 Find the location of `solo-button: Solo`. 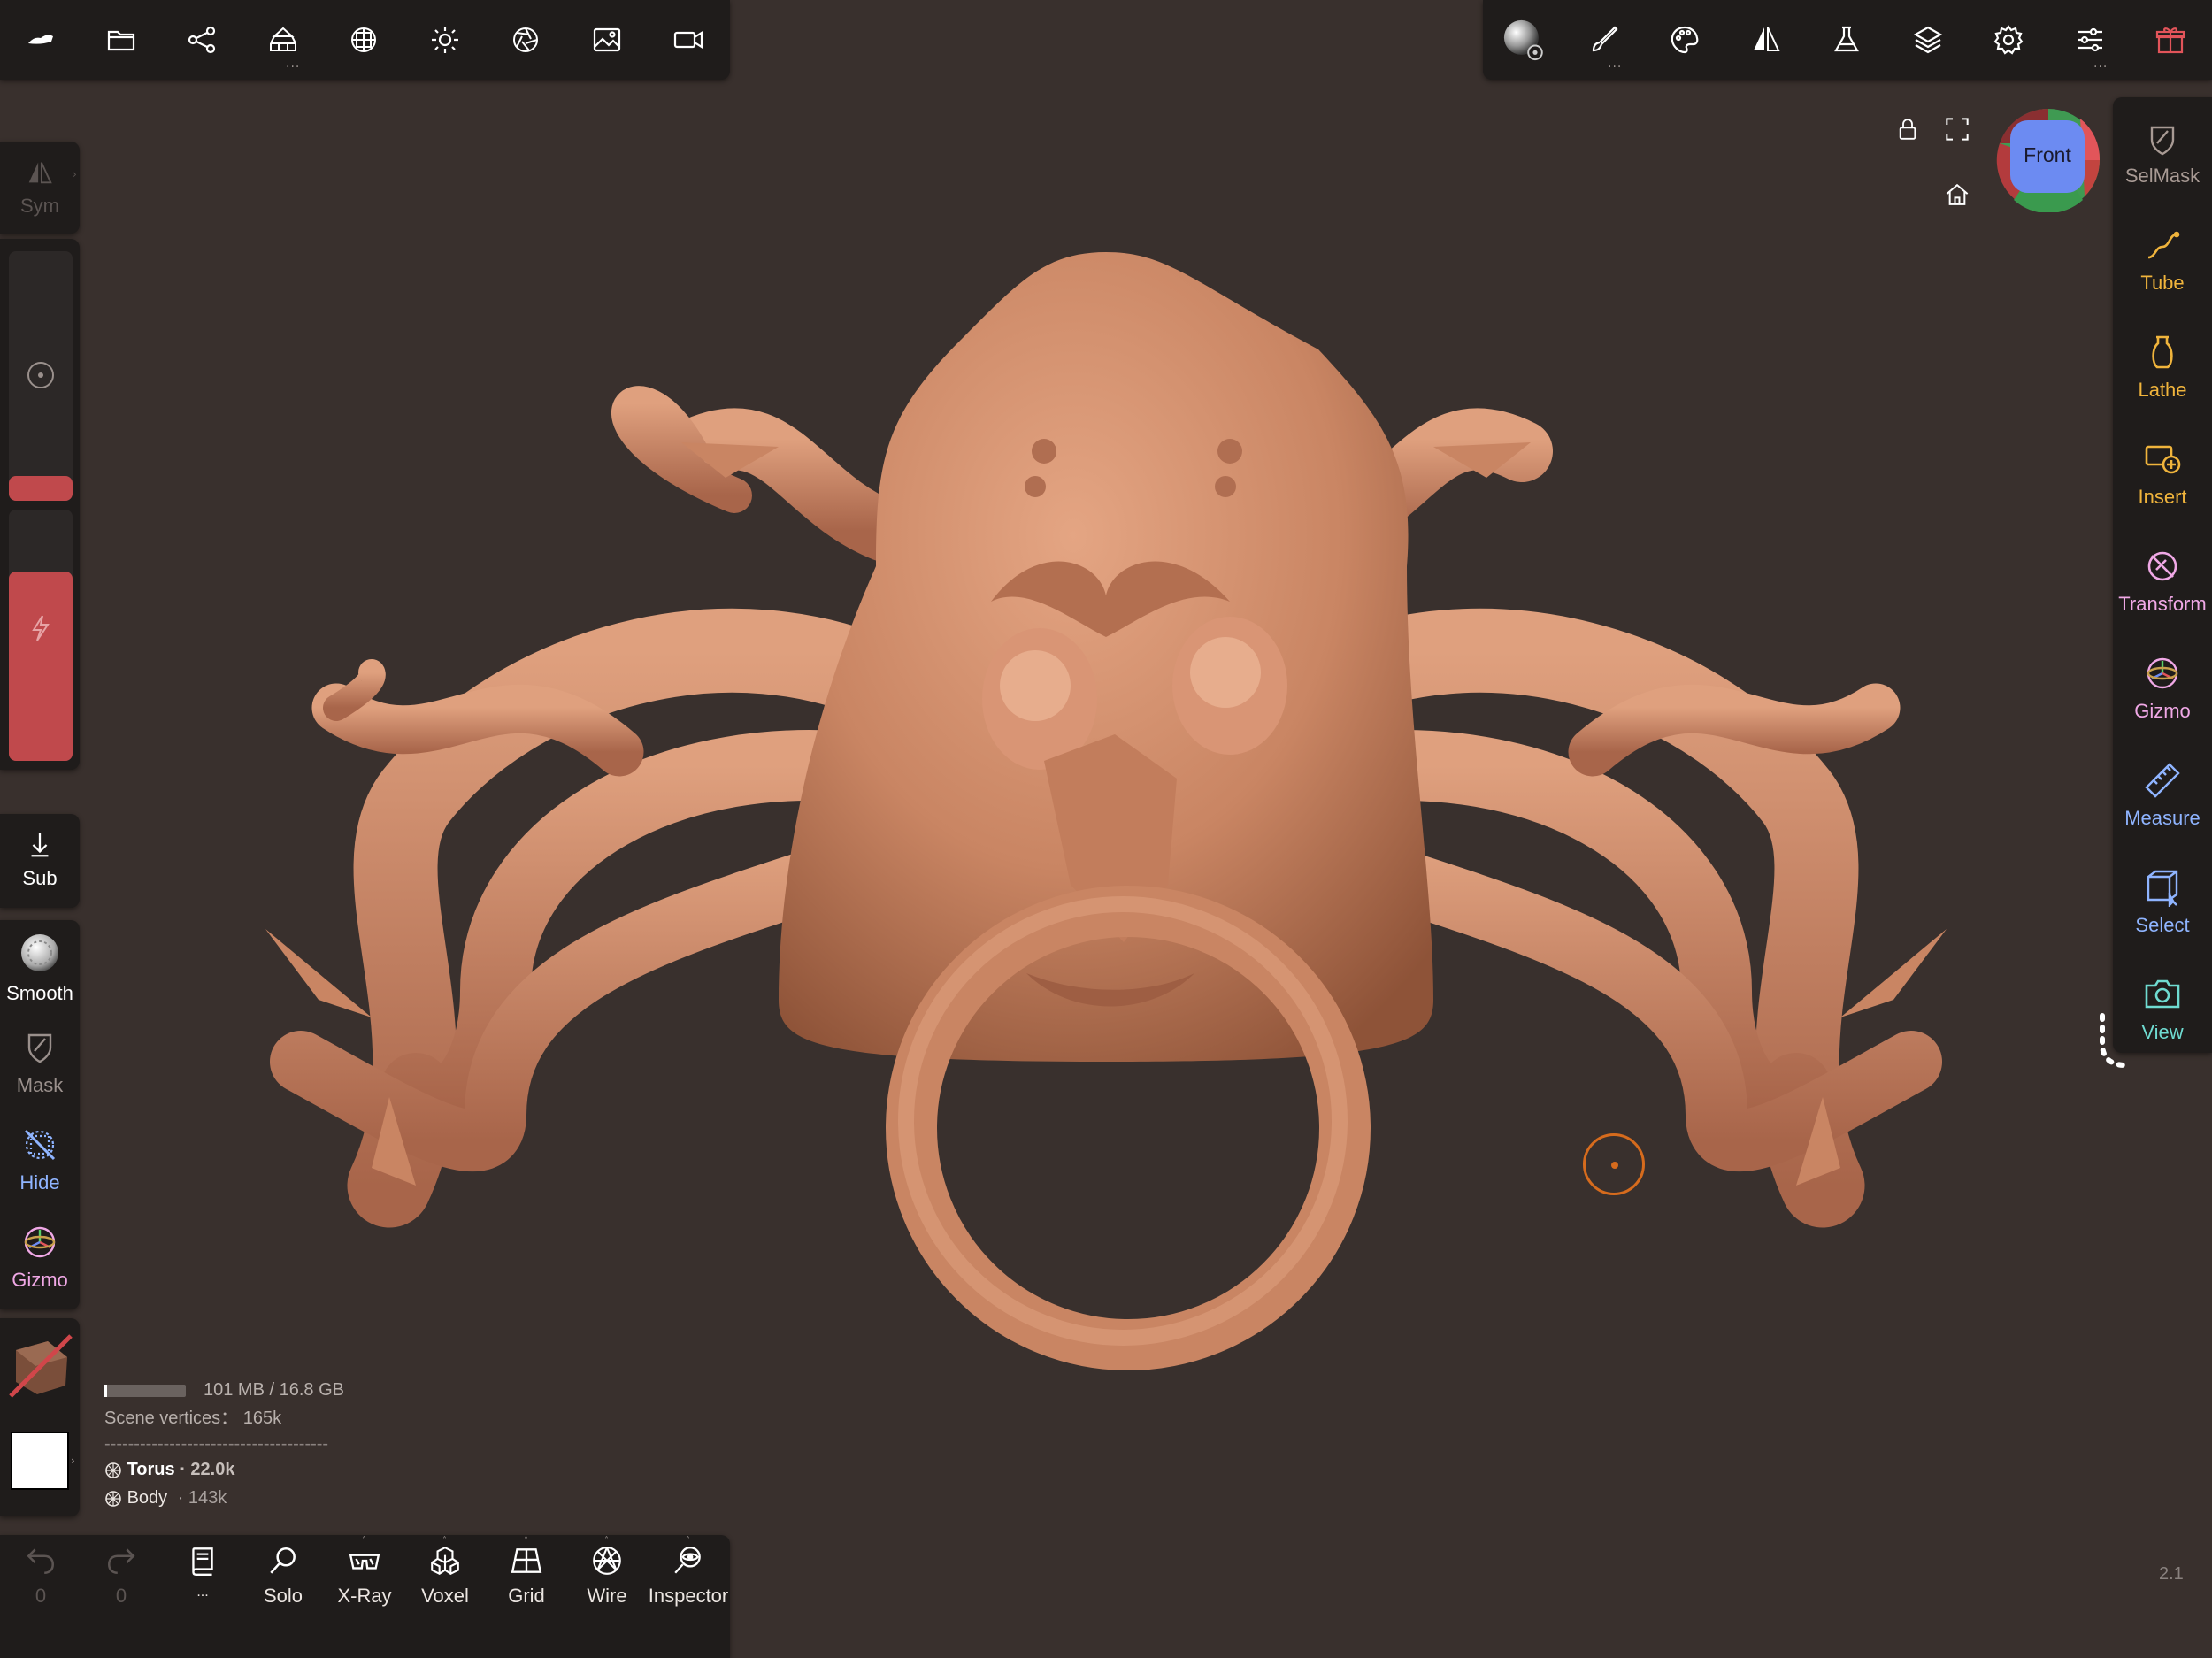

solo-button: Solo is located at coordinates (283, 1576).